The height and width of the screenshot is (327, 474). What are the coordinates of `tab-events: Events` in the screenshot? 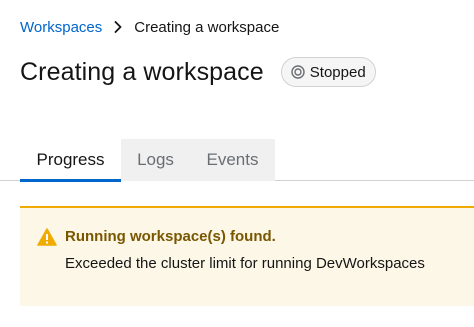 It's located at (232, 160).